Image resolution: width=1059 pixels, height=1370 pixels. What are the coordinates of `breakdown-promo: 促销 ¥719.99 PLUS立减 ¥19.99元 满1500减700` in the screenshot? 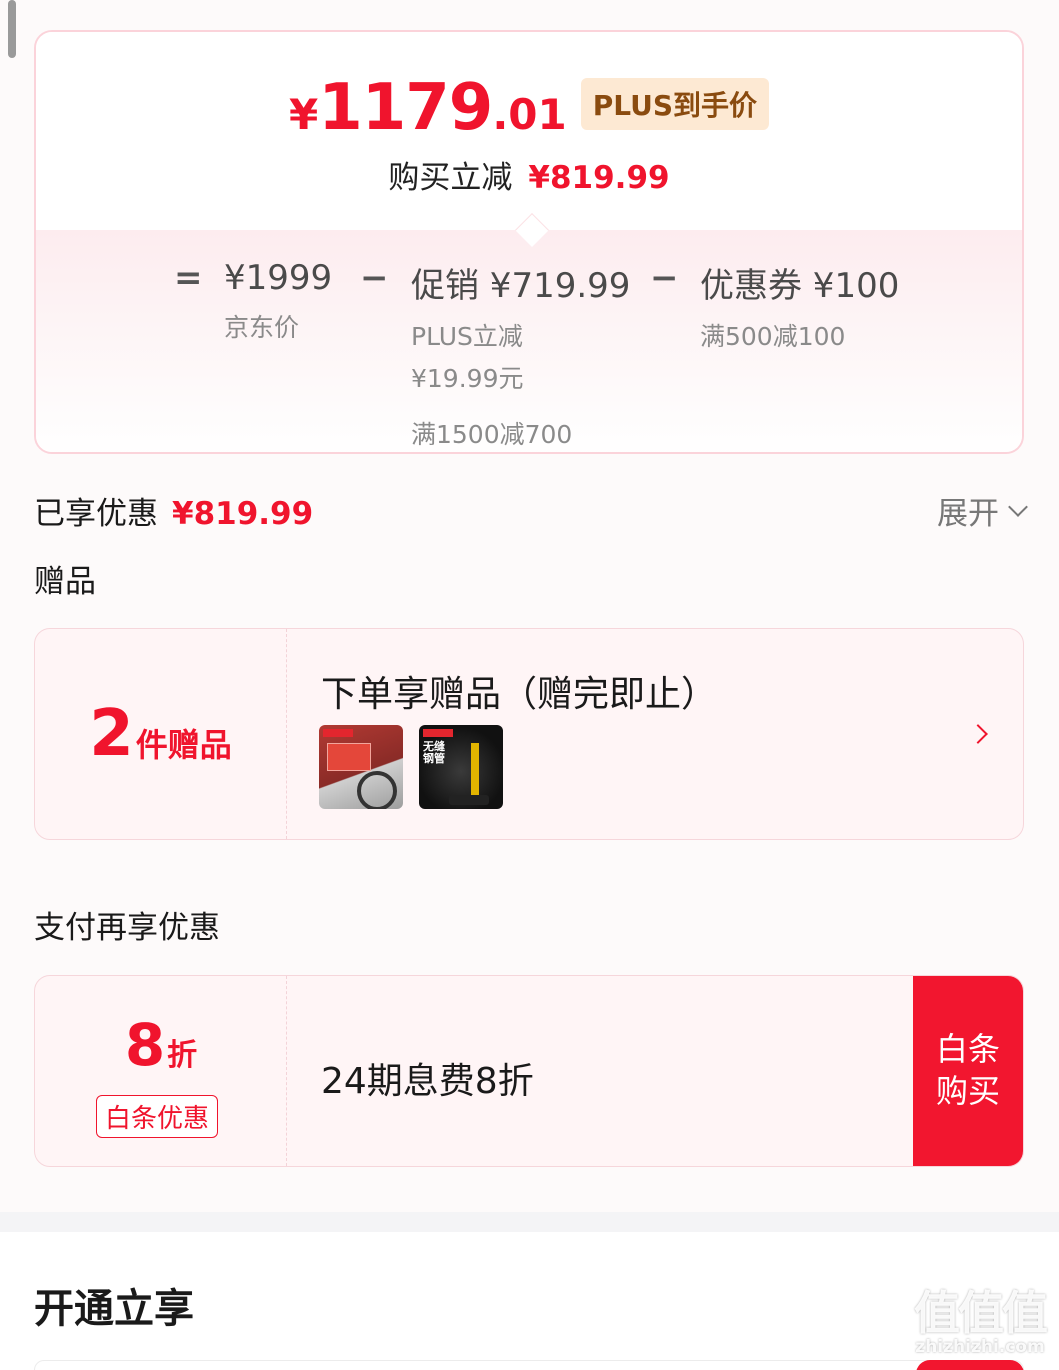 It's located at (520, 354).